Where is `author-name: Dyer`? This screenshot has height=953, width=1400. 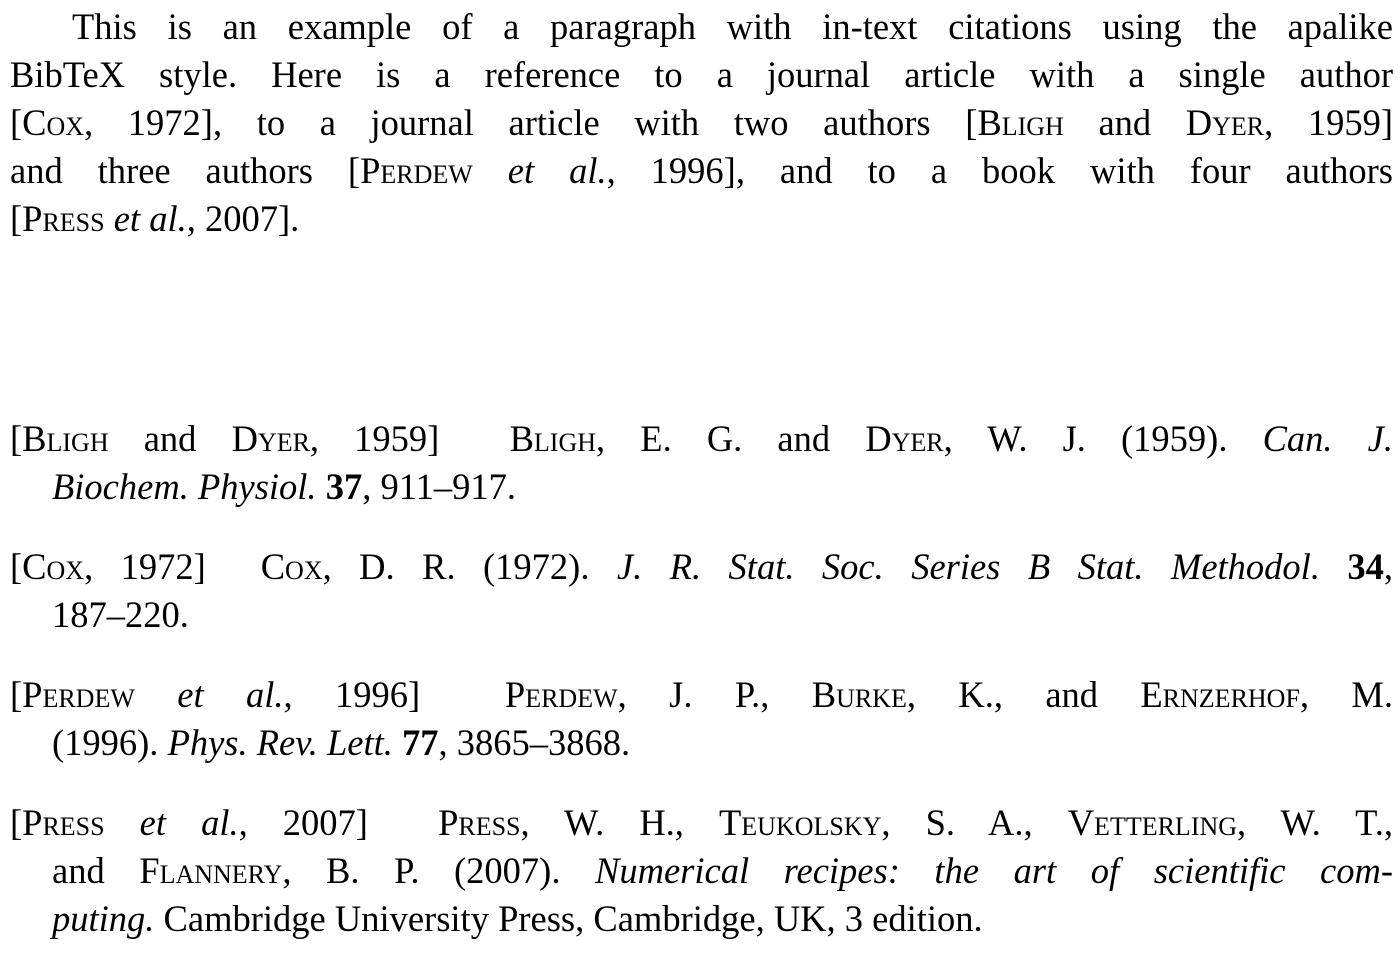 author-name: Dyer is located at coordinates (904, 438).